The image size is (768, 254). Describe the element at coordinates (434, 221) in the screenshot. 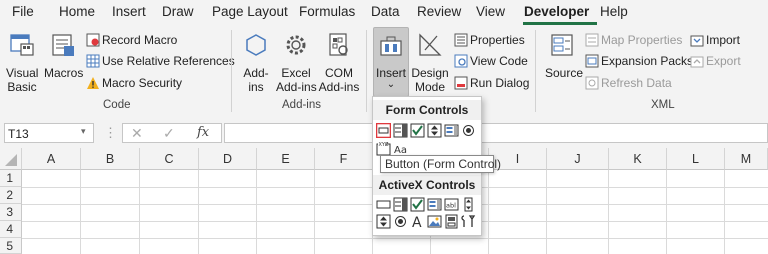

I see `image-control-icon` at that location.